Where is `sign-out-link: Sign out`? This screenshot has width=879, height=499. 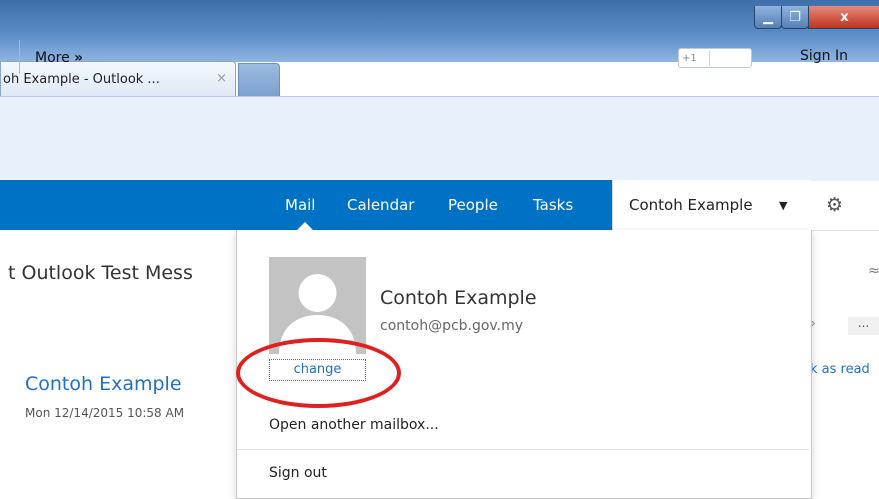
sign-out-link: Sign out is located at coordinates (298, 473).